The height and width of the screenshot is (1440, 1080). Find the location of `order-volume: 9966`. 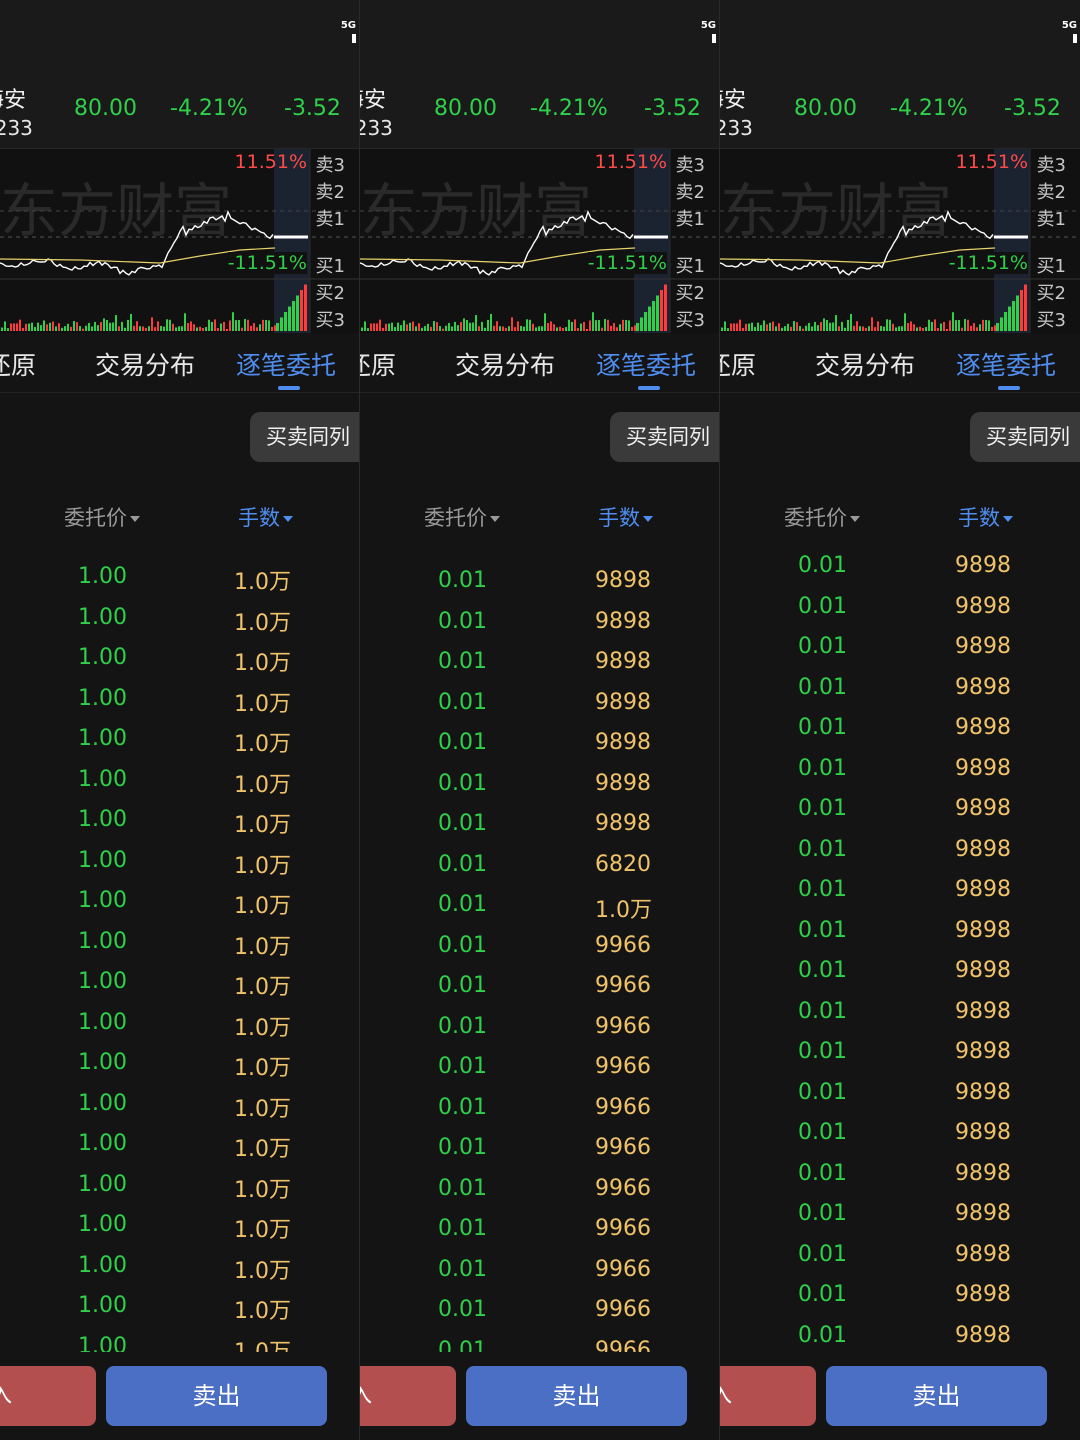

order-volume: 9966 is located at coordinates (623, 945).